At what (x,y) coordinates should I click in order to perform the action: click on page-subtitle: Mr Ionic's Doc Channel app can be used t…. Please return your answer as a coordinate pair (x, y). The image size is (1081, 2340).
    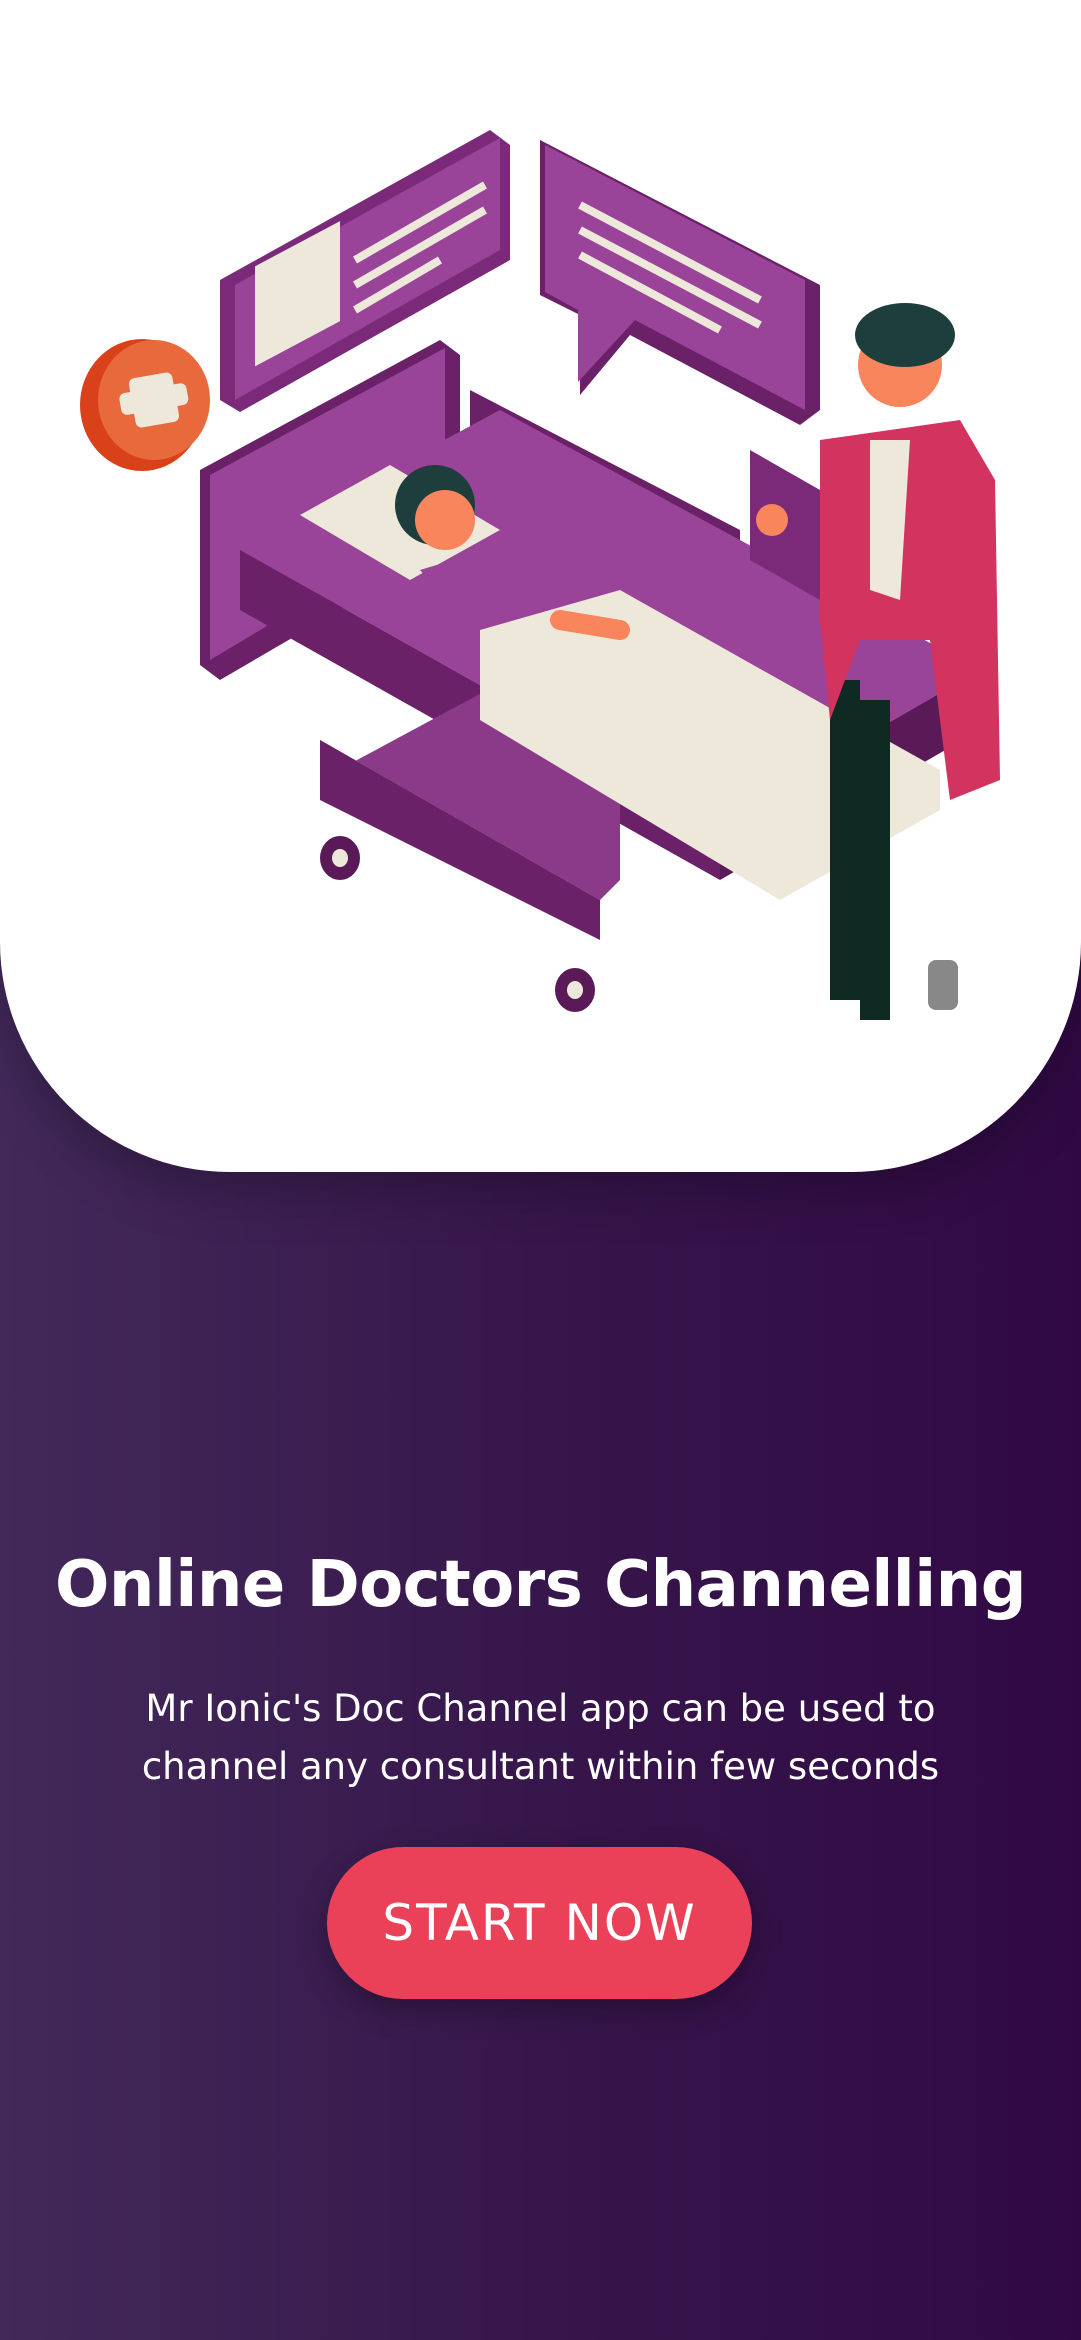
    Looking at the image, I should click on (540, 1737).